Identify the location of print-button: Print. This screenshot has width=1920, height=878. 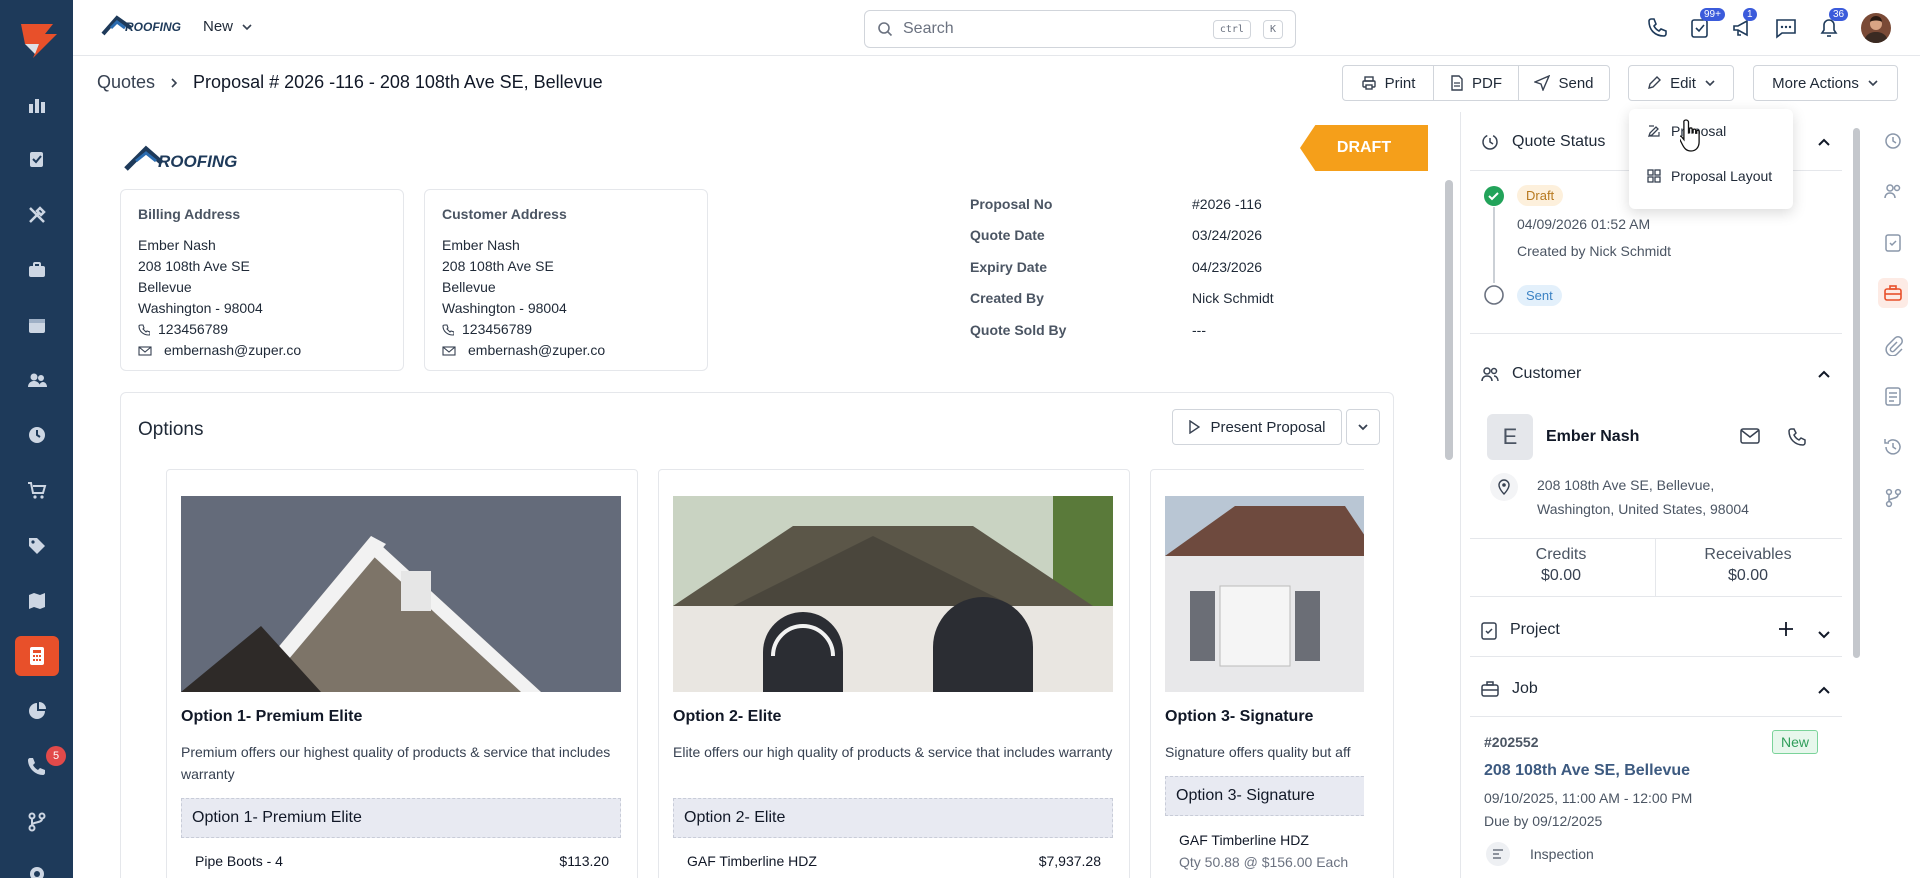
(1388, 83).